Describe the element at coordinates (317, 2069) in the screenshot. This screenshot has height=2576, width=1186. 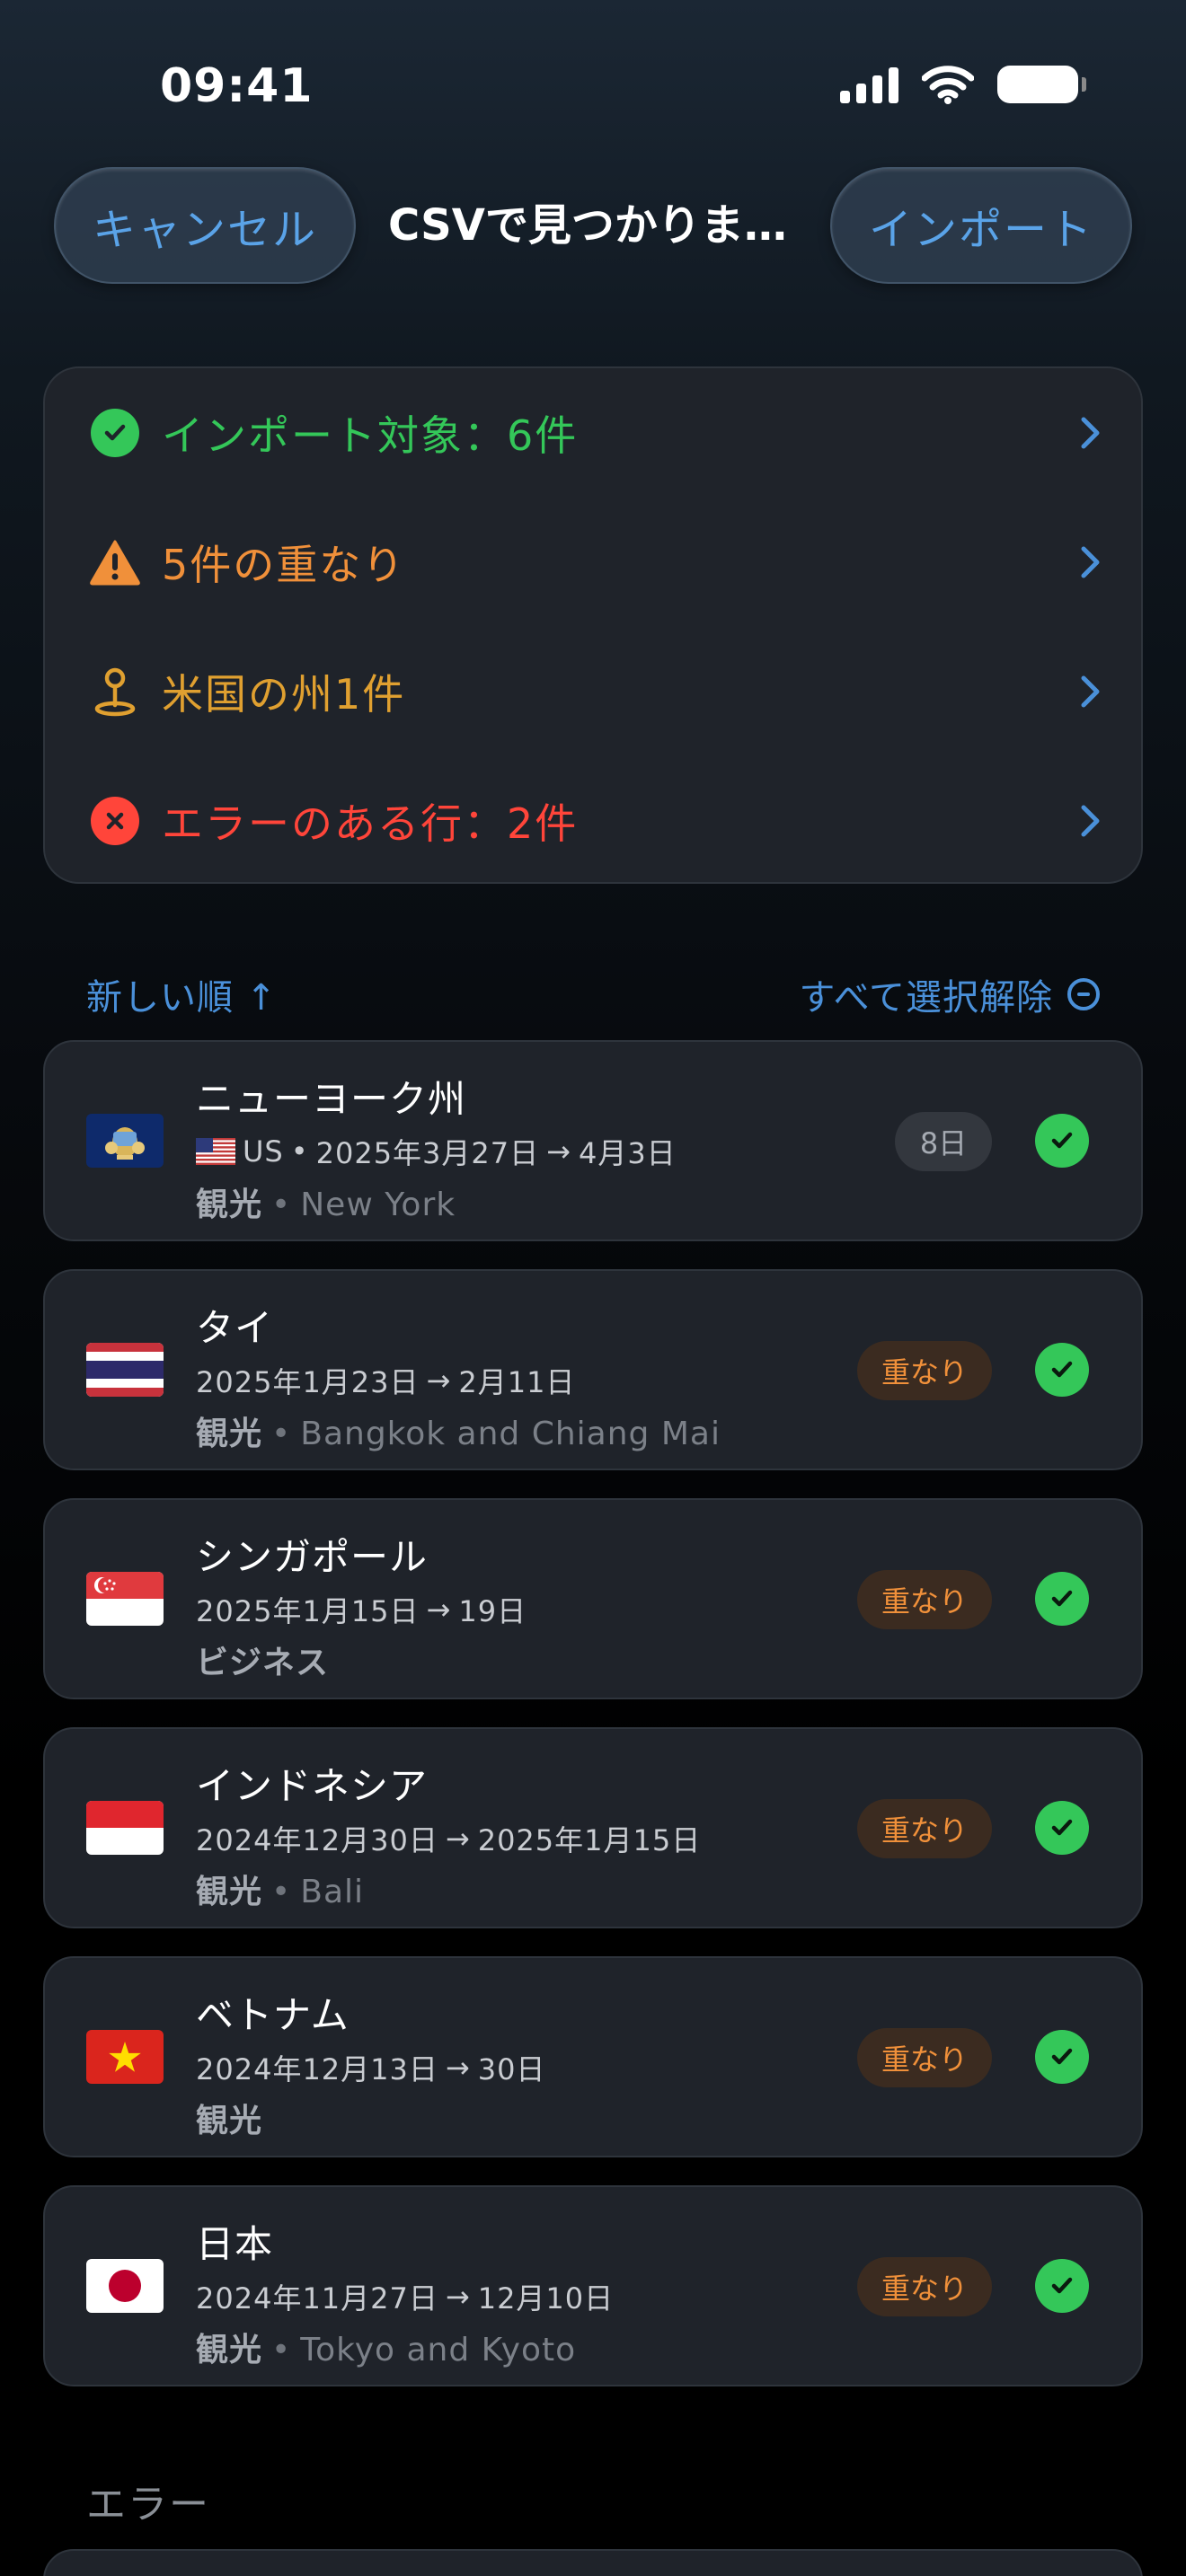
I see `date-from: 2024年12月13日` at that location.